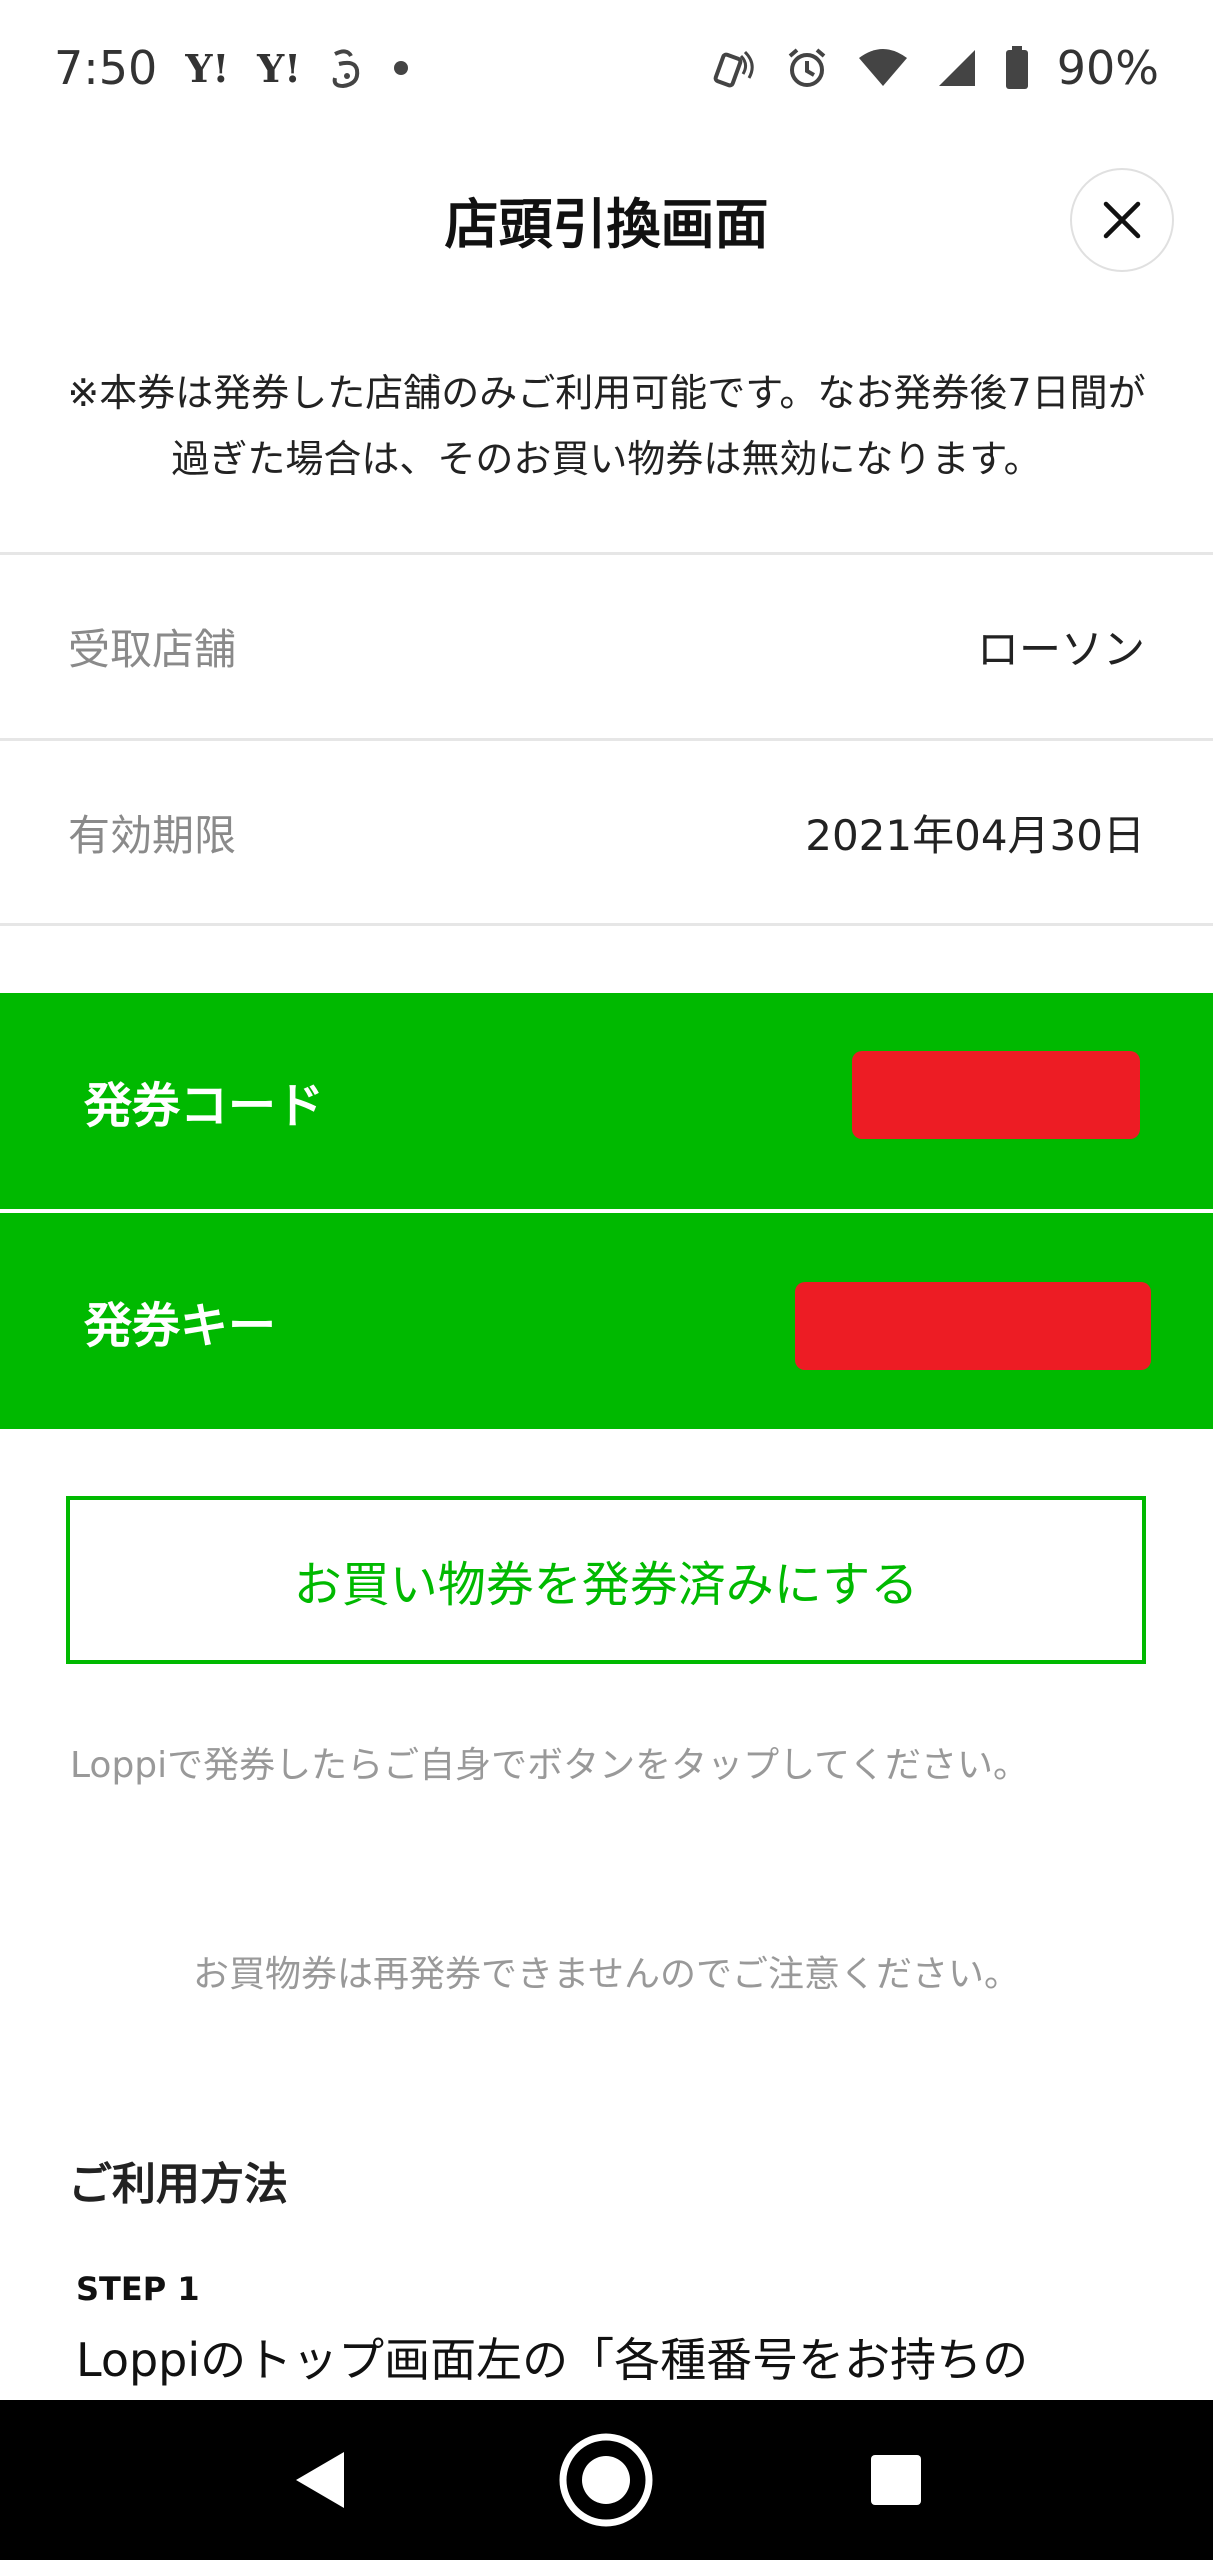 The image size is (1213, 2560). What do you see at coordinates (106, 68) in the screenshot?
I see `status-time: 7:50` at bounding box center [106, 68].